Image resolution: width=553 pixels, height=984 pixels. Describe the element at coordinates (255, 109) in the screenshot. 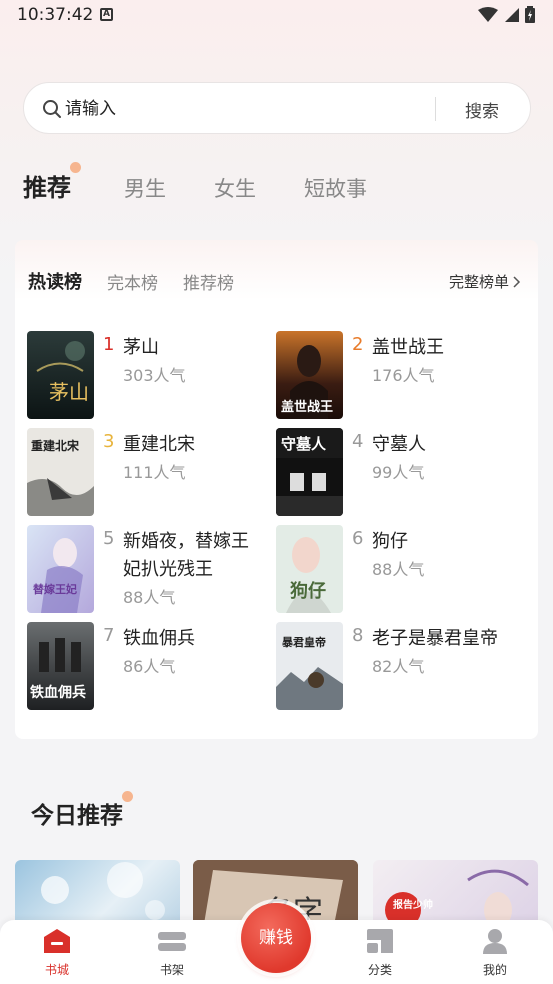

I see `search-input` at that location.